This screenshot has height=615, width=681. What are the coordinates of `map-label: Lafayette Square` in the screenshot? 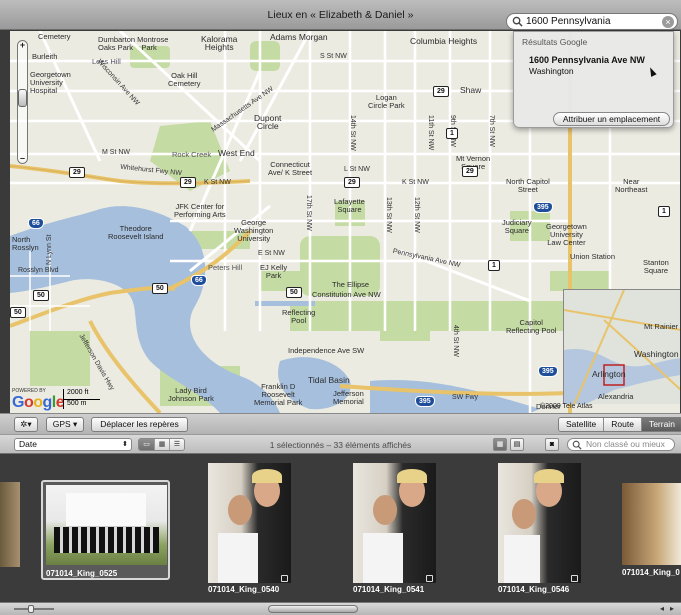 It's located at (349, 205).